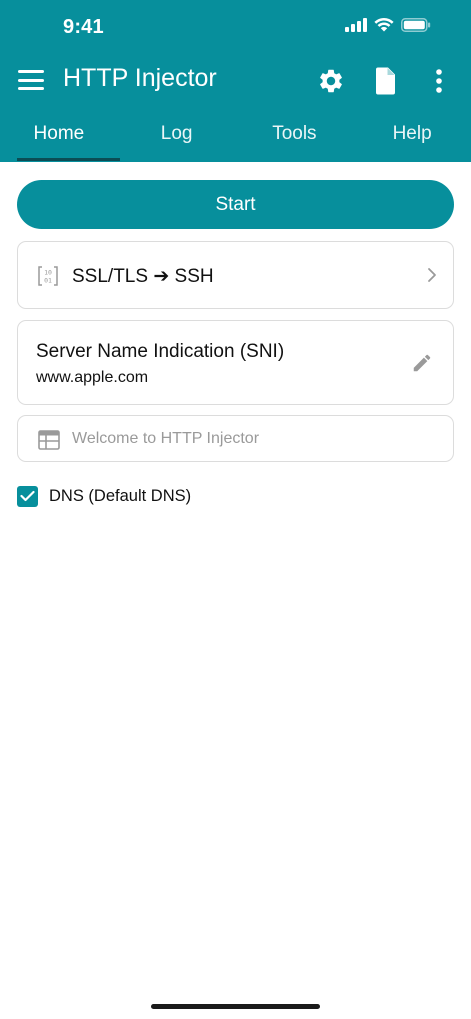 The width and height of the screenshot is (471, 1019). What do you see at coordinates (143, 276) in the screenshot?
I see `tunnel-mode-label: SSL/TLS ➔ SSH` at bounding box center [143, 276].